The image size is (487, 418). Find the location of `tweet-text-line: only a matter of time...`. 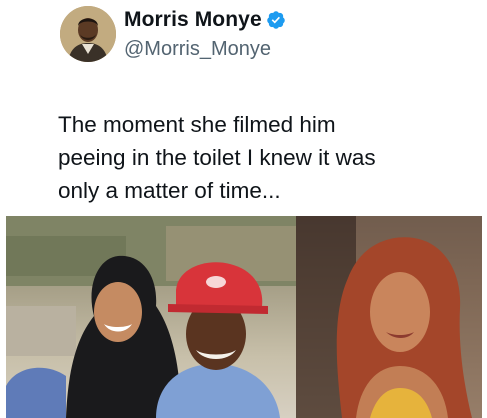

tweet-text-line: only a matter of time... is located at coordinates (169, 190).